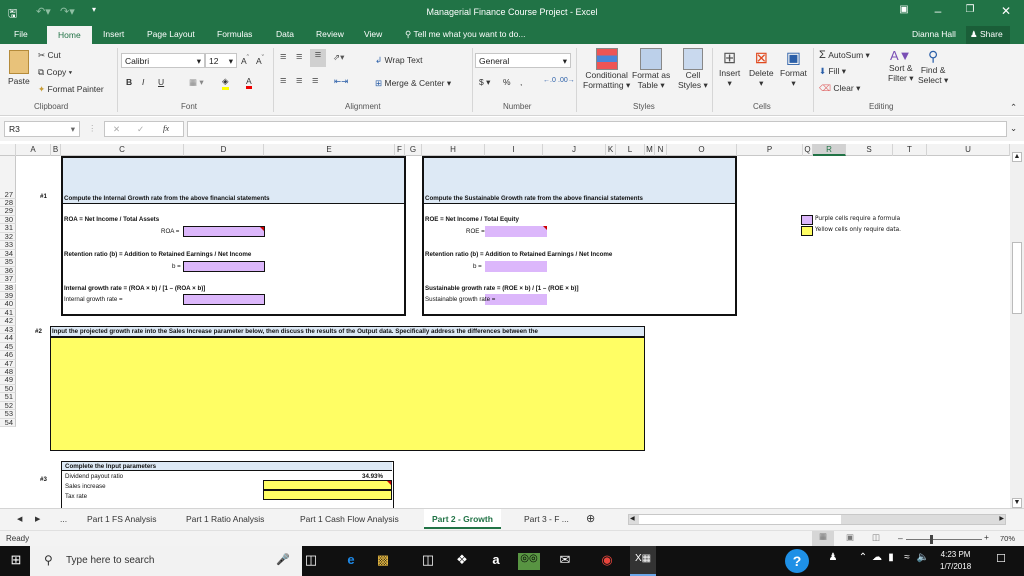 Image resolution: width=1024 pixels, height=576 pixels. Describe the element at coordinates (910, 150) in the screenshot. I see `column-header-t: T` at that location.